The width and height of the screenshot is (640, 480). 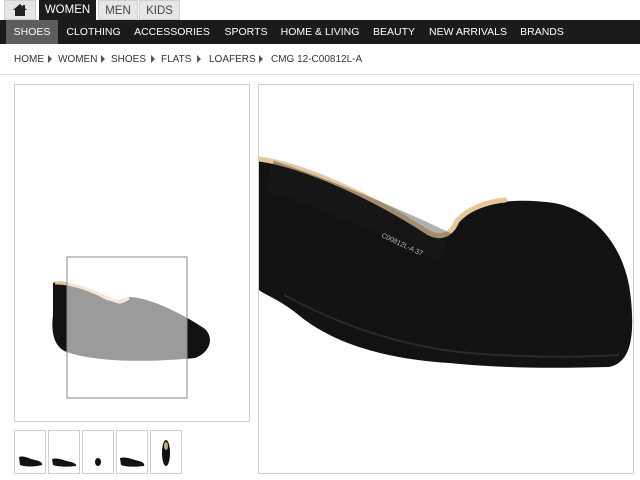 I want to click on breadcrumb-flats: FLATS, so click(x=176, y=59).